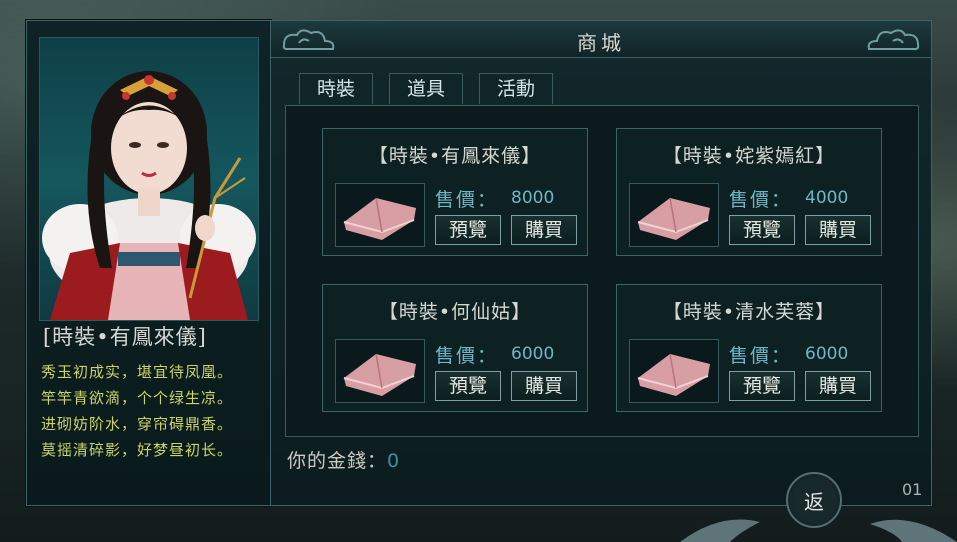  I want to click on poem-line: 秀玉初成实，堪宜待凤凰。, so click(137, 372).